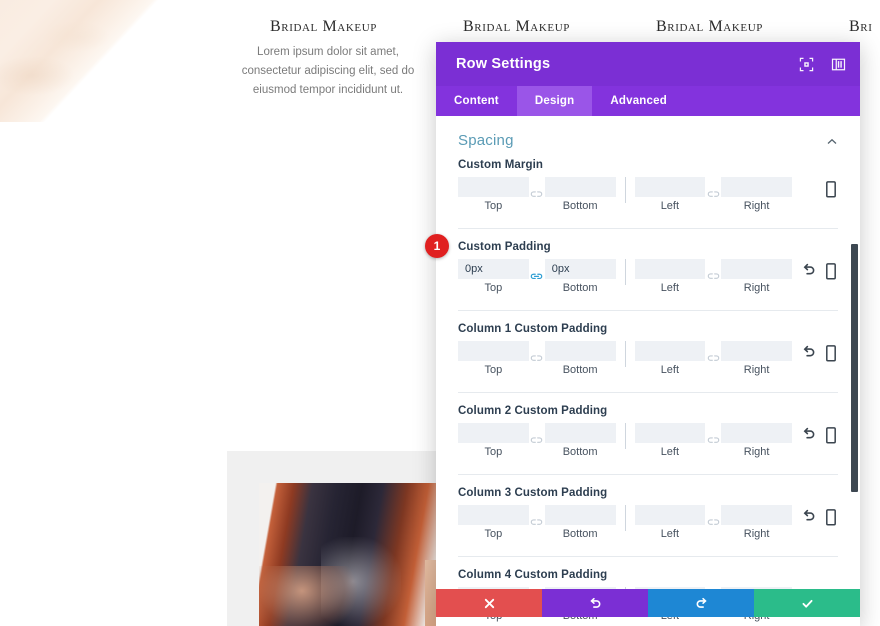 The image size is (880, 626). I want to click on modal-title: Row Settings, so click(503, 64).